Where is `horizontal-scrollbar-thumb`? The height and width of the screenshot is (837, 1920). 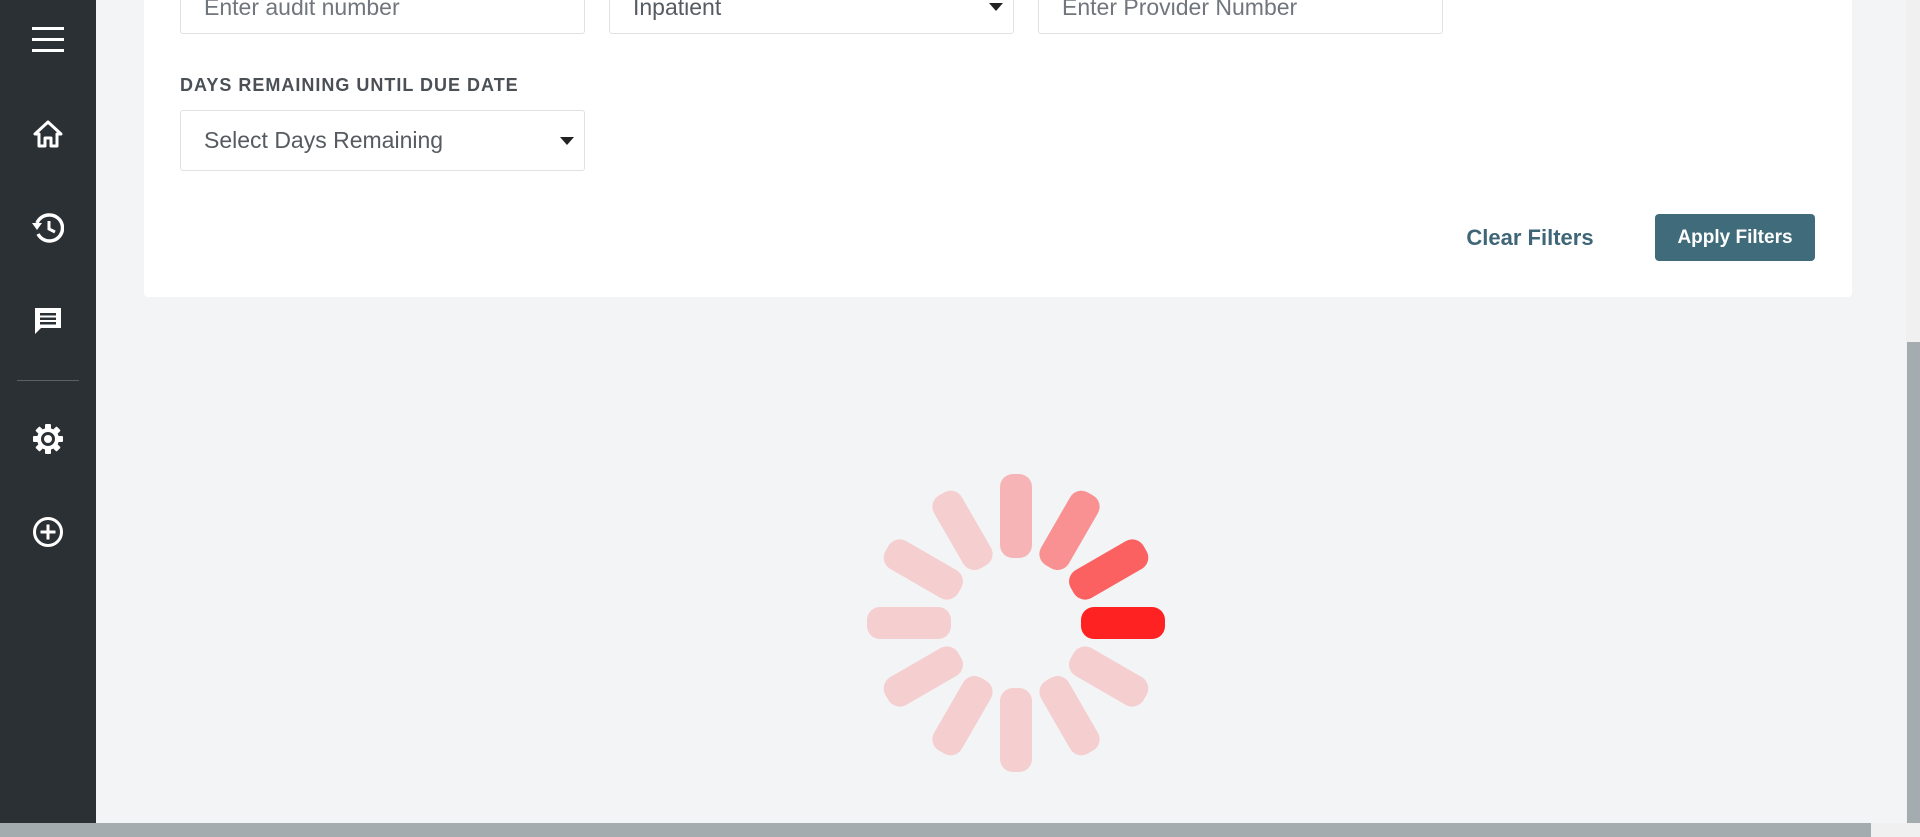
horizontal-scrollbar-thumb is located at coordinates (935, 830).